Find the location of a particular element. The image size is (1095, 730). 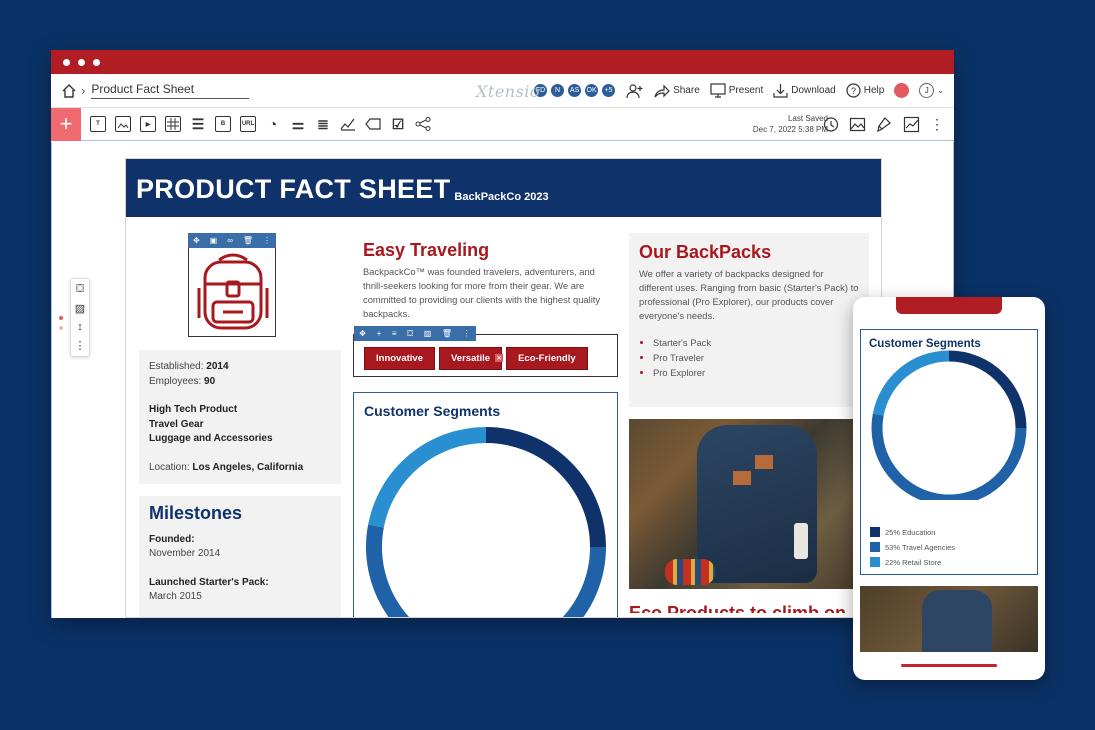

next-section-heading: Eco Products to climb on is located at coordinates (749, 608).